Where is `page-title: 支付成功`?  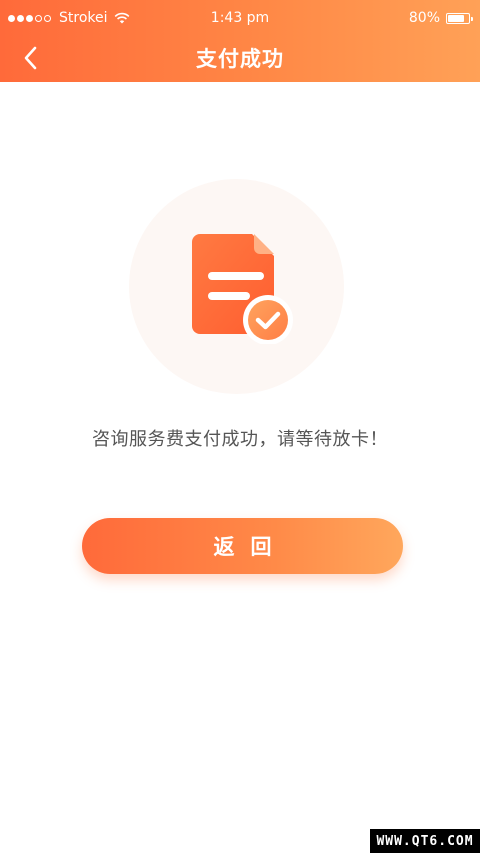
page-title: 支付成功 is located at coordinates (240, 59).